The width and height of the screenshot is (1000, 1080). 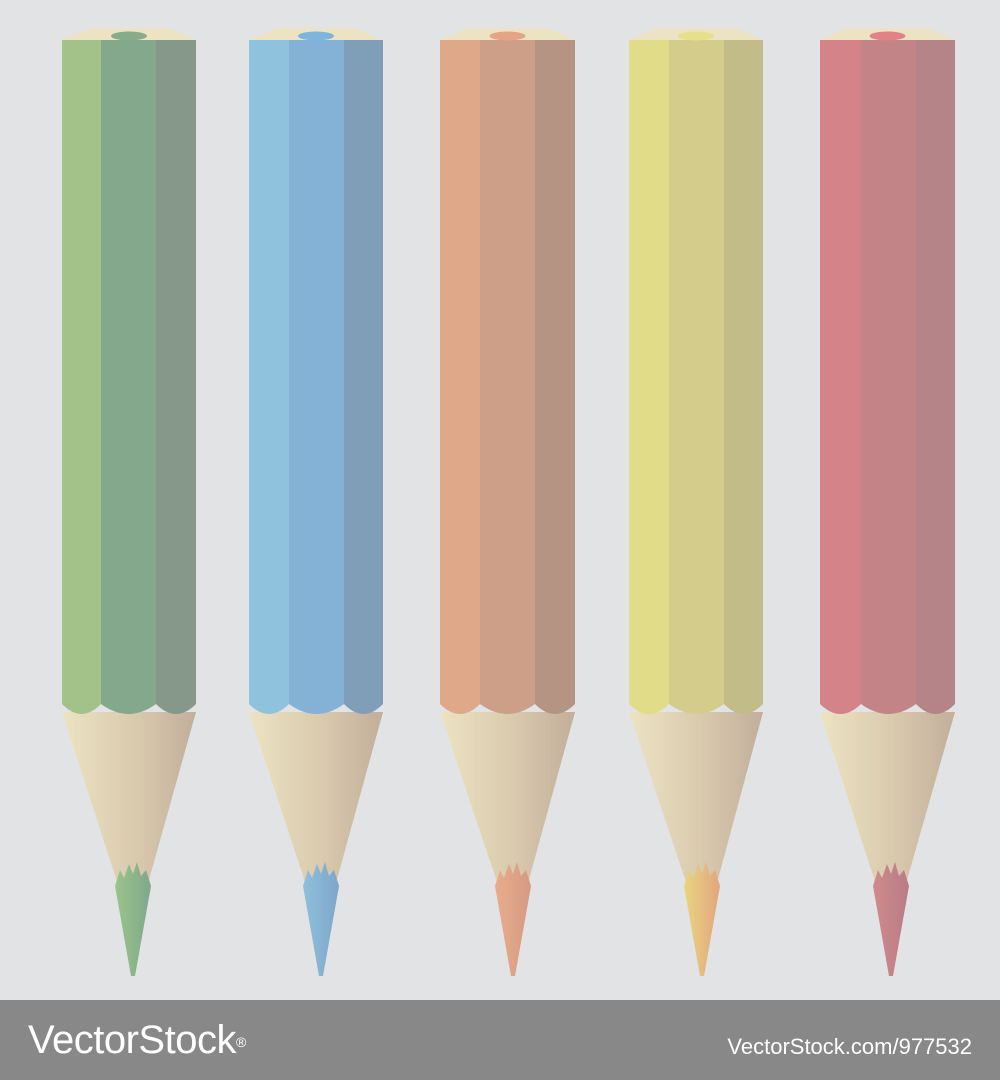 I want to click on watermark-bar: VectorStock® VectorStock.com/977532, so click(x=500, y=1040).